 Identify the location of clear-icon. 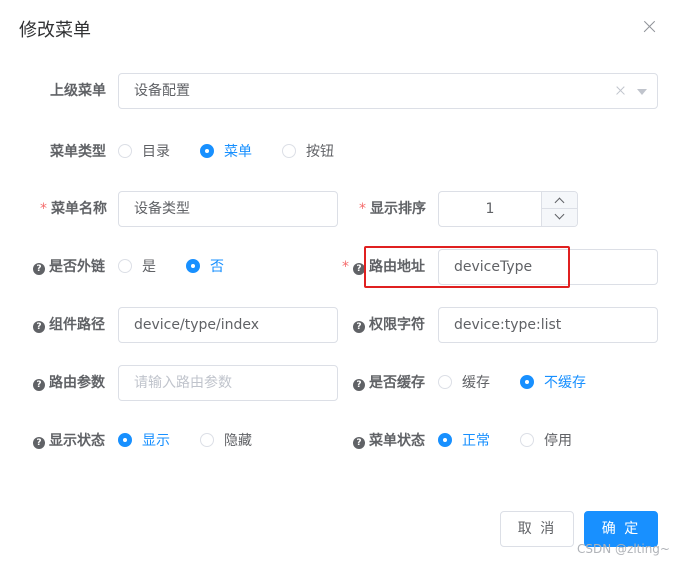
(621, 91).